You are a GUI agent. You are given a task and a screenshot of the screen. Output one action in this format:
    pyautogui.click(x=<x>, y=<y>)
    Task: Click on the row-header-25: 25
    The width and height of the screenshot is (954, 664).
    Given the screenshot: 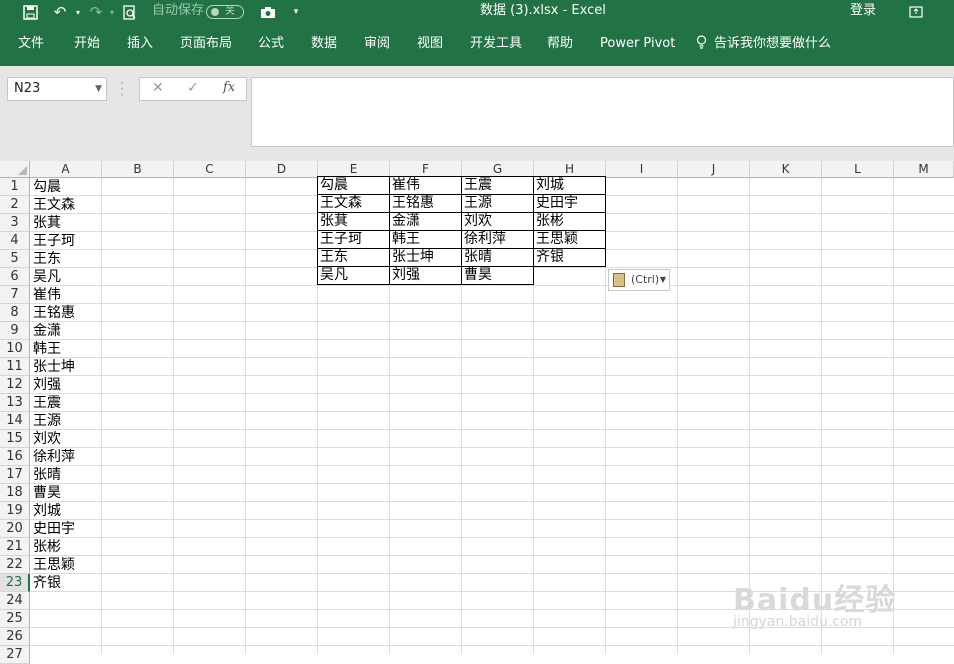 What is the action you would take?
    pyautogui.click(x=15, y=619)
    